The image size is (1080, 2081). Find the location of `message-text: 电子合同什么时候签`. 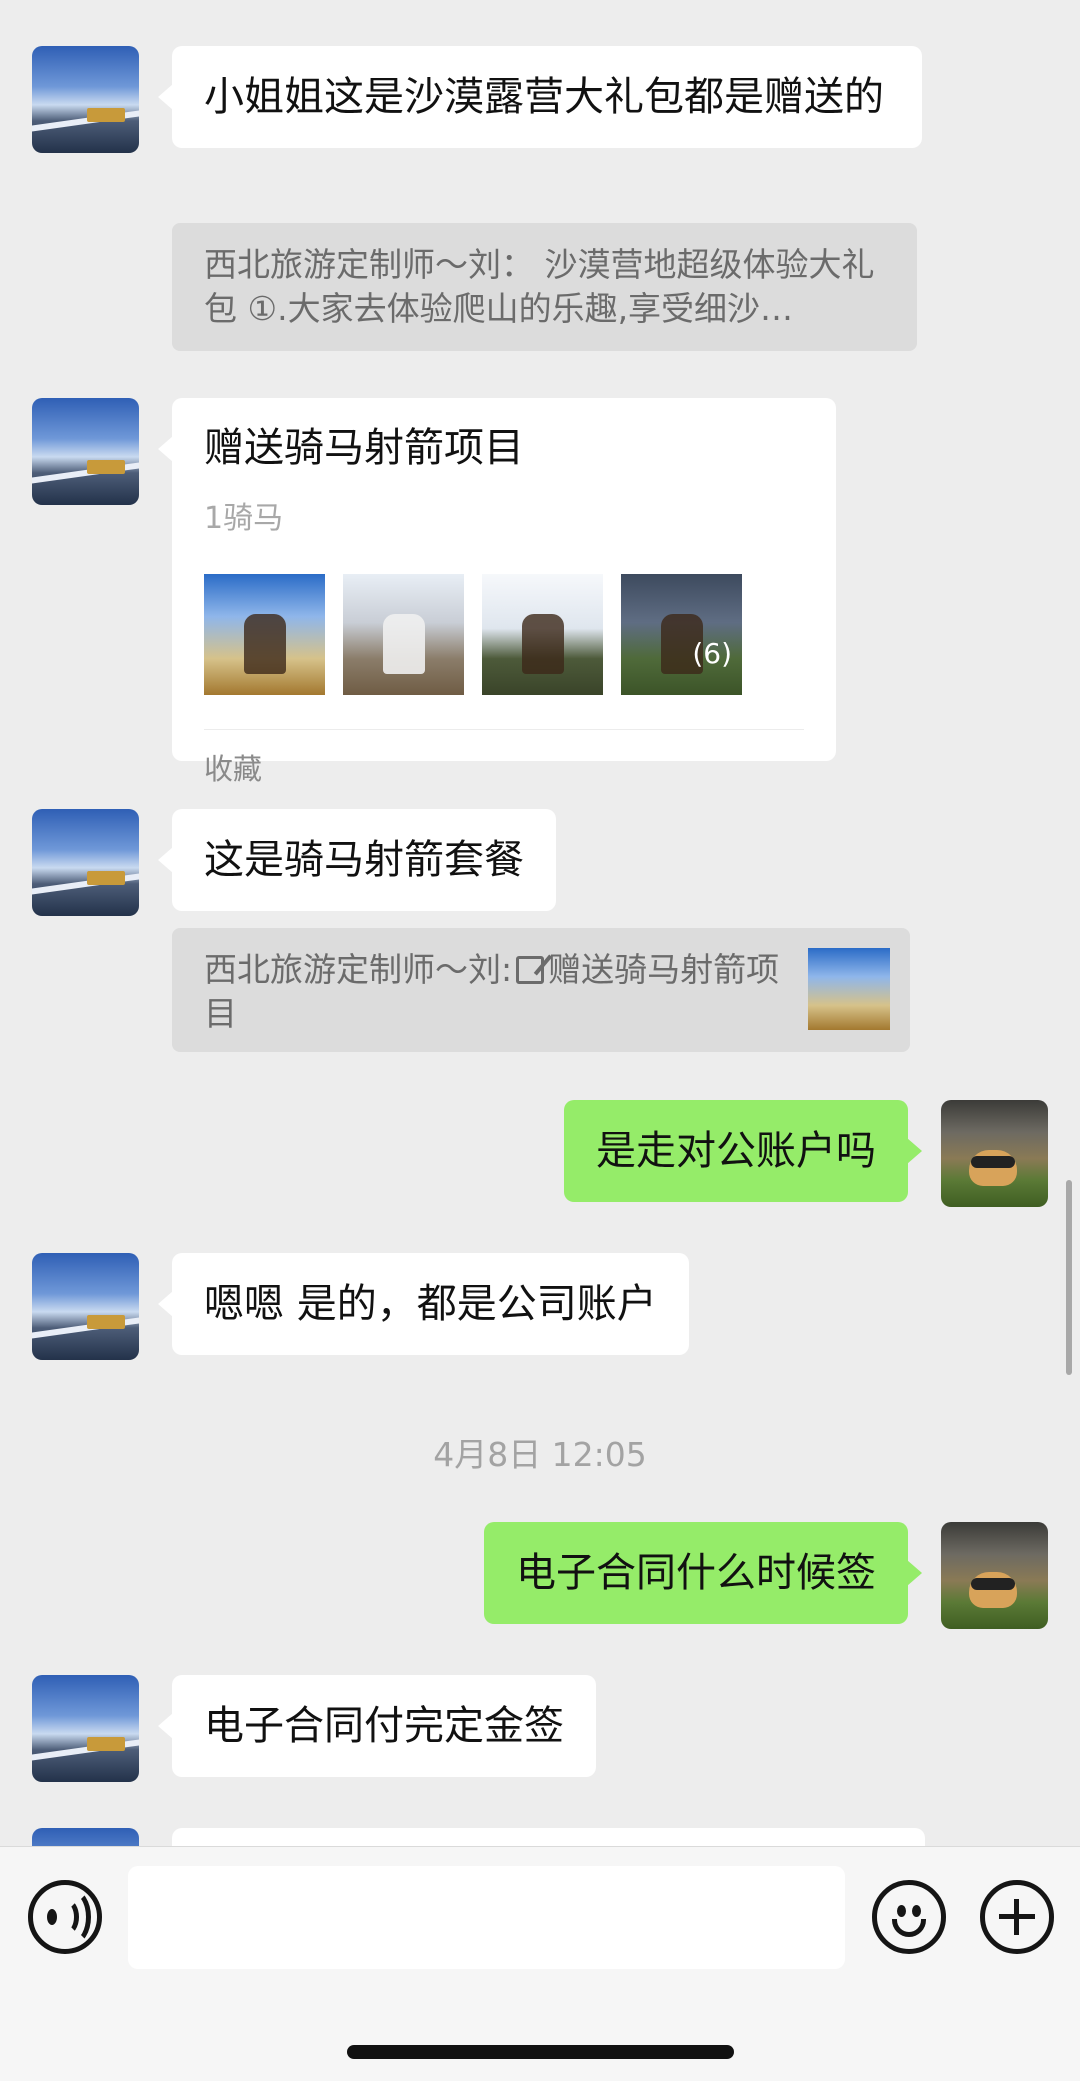

message-text: 电子合同什么时候签 is located at coordinates (696, 1573).